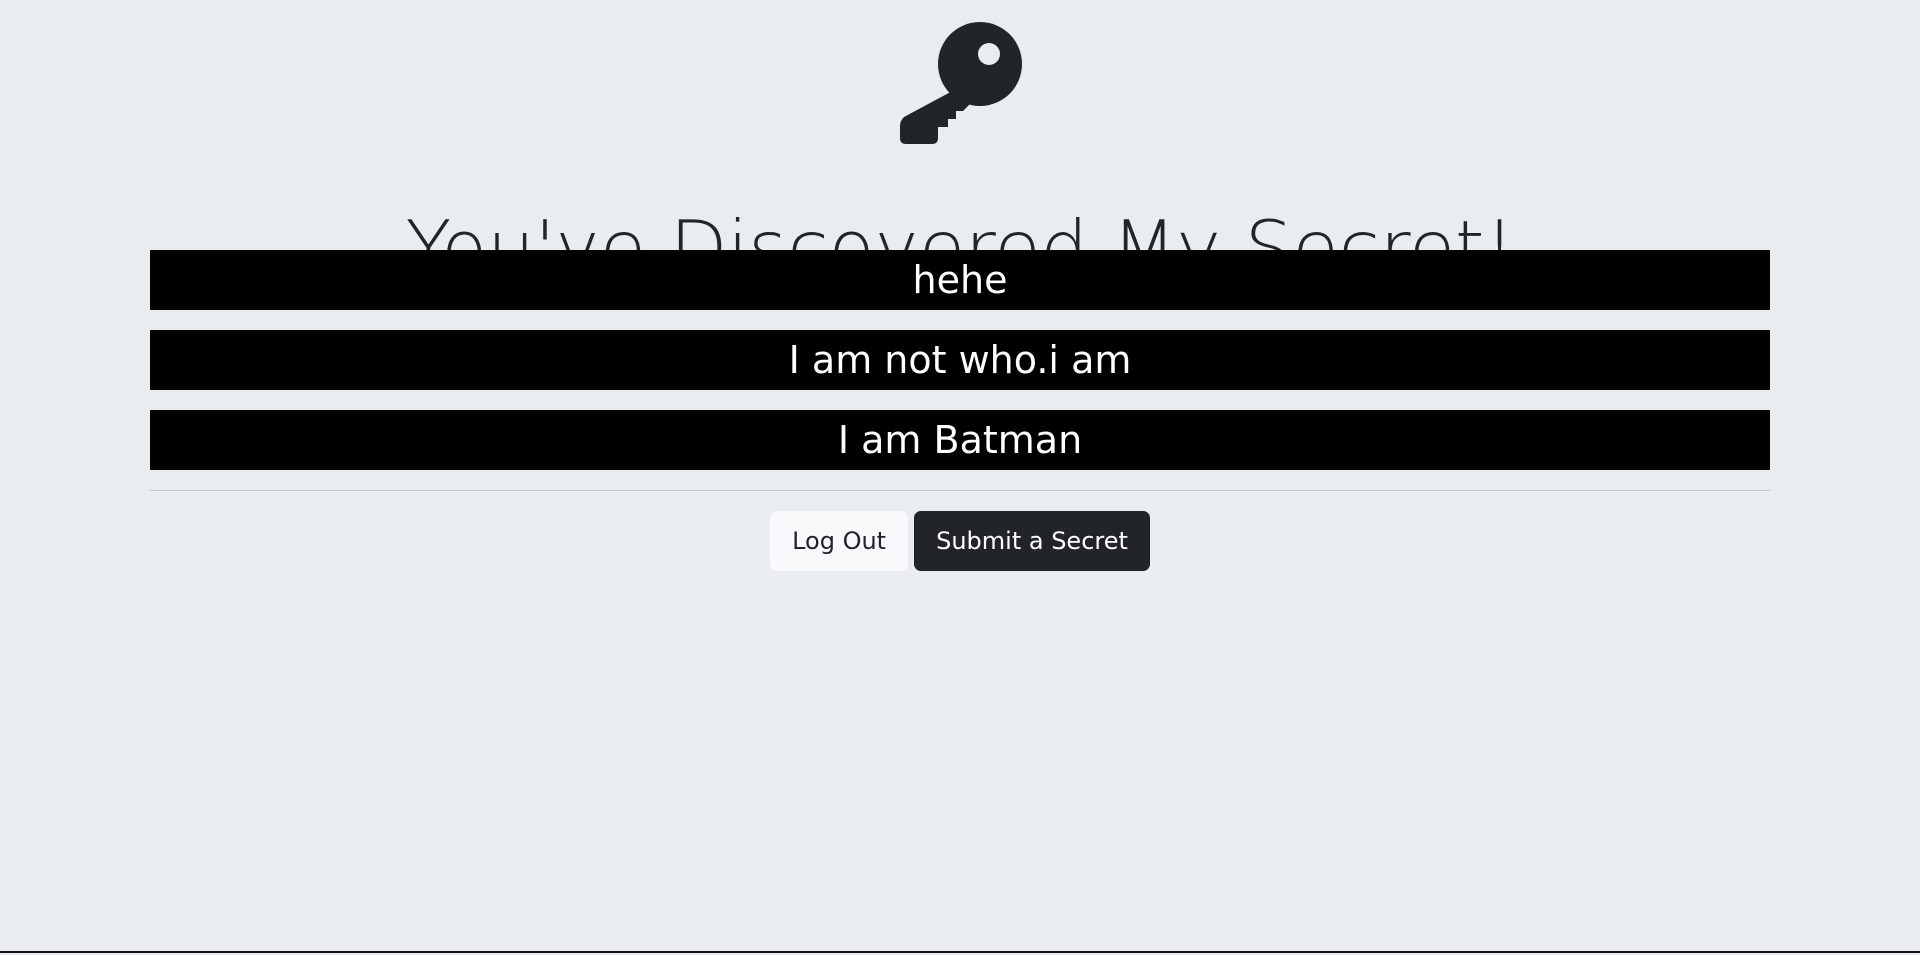 This screenshot has width=1920, height=955. I want to click on secret-item: I am Batman, so click(960, 440).